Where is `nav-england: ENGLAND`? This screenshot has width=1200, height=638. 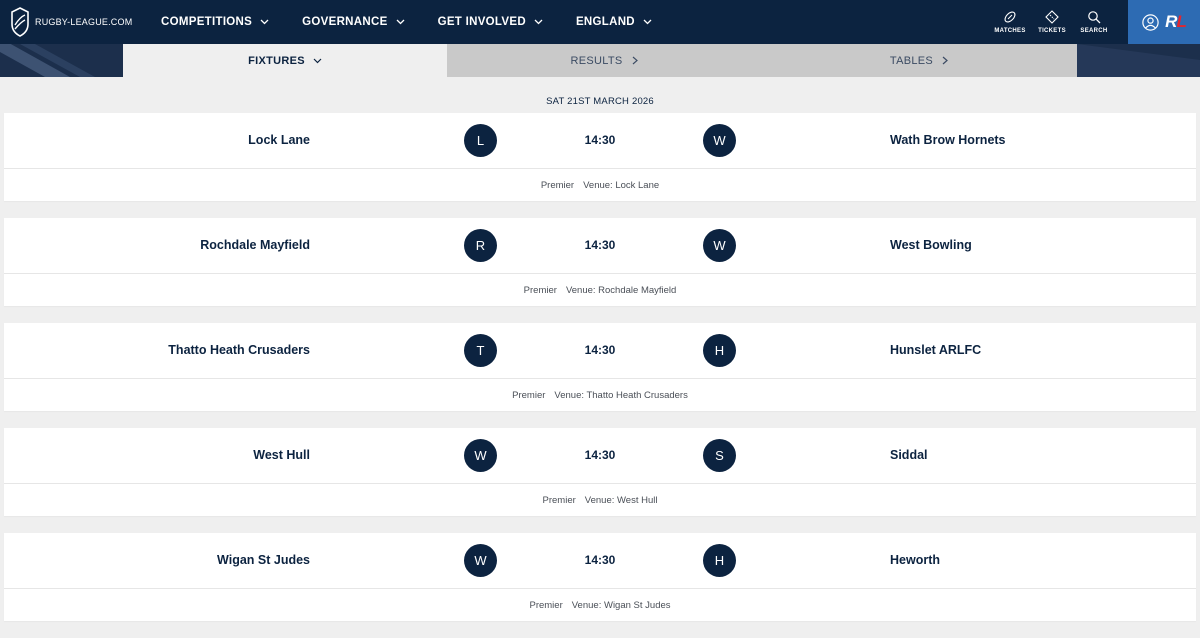 nav-england: ENGLAND is located at coordinates (614, 22).